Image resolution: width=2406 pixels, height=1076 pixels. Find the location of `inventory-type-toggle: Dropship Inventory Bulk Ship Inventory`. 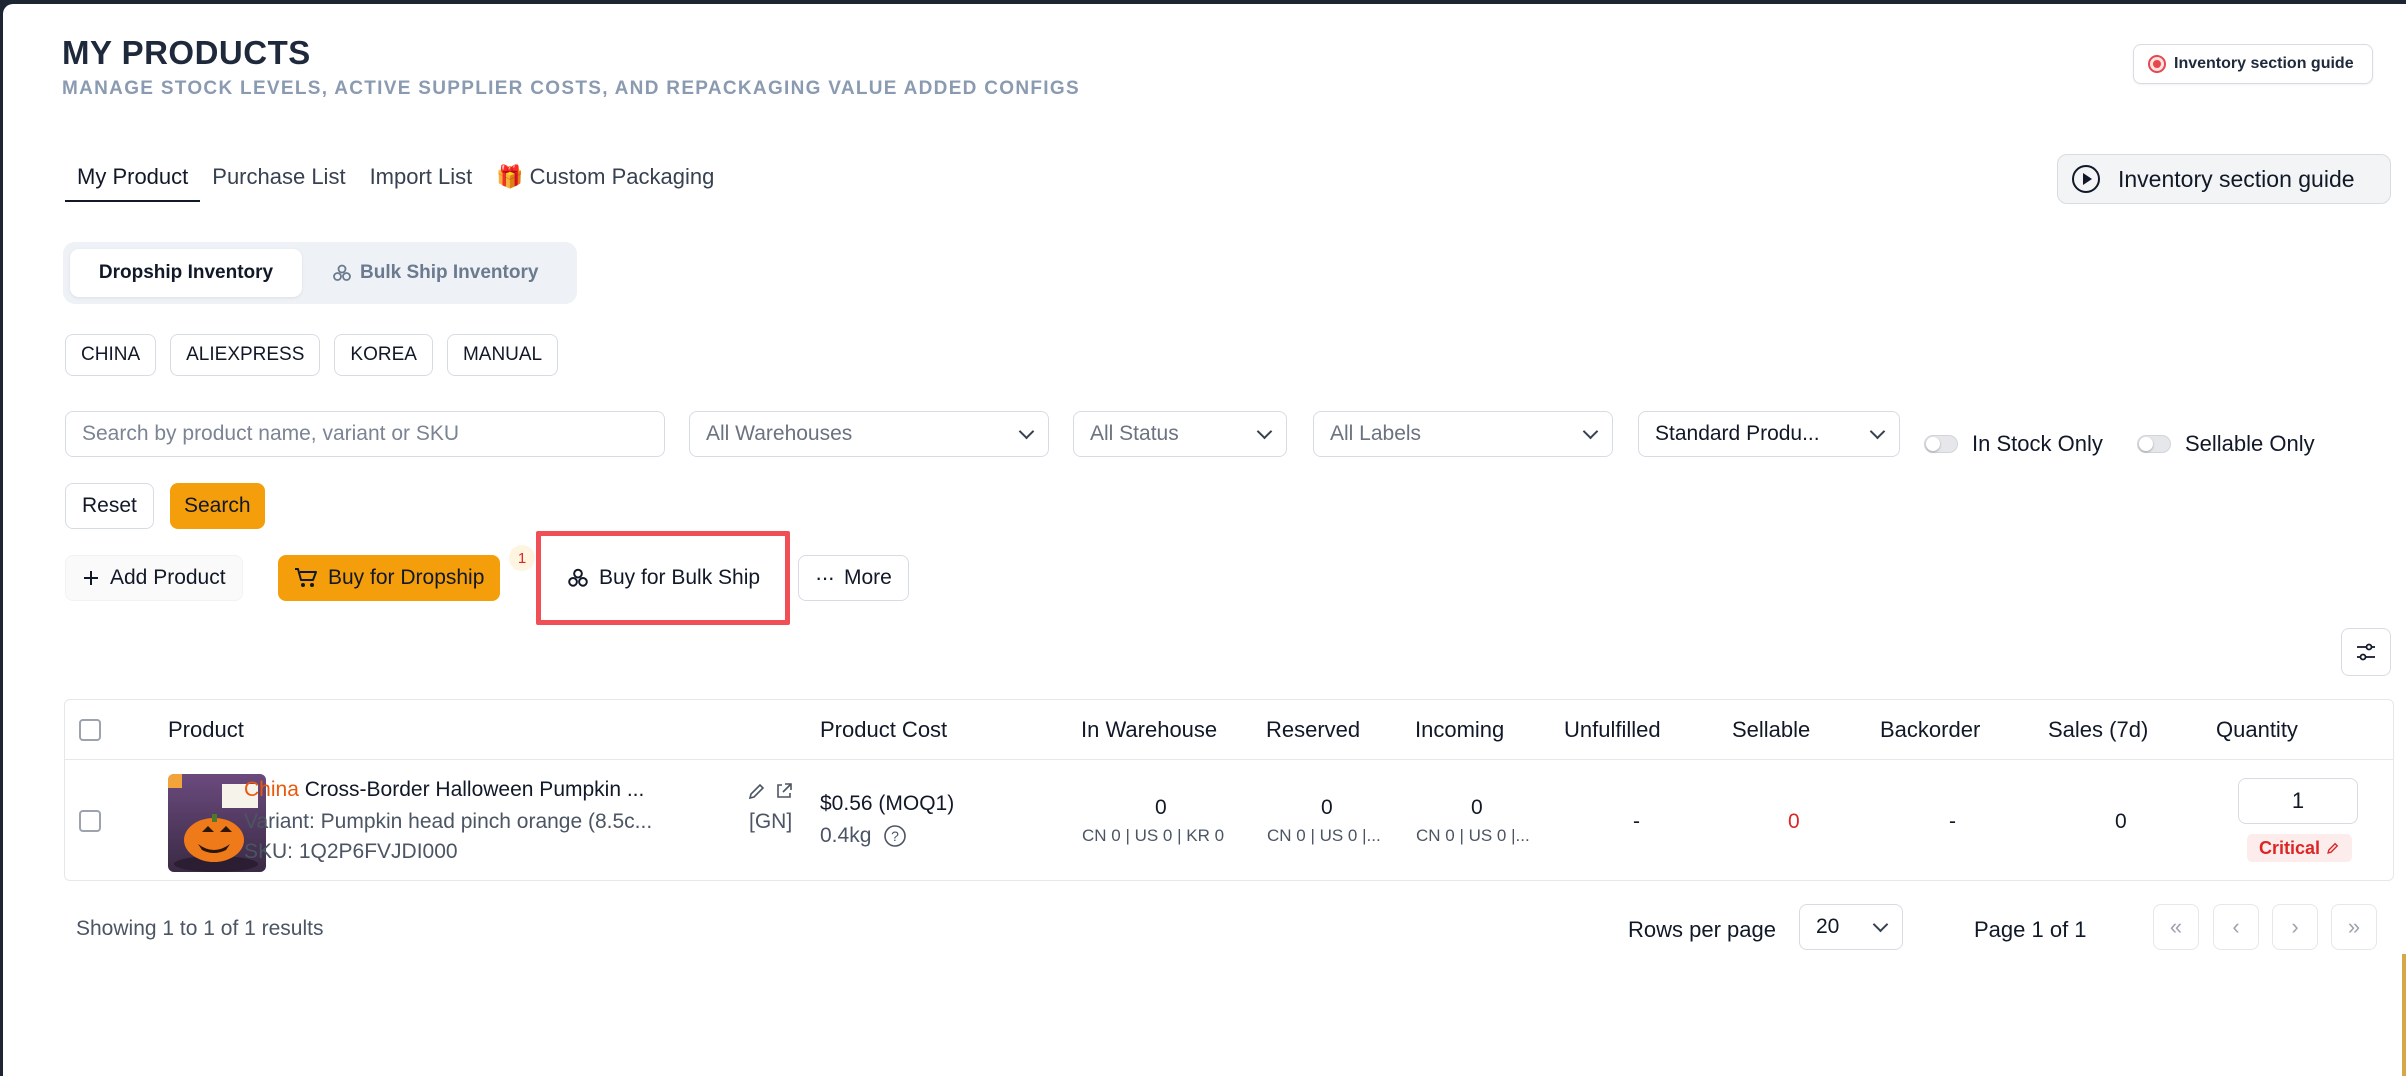

inventory-type-toggle: Dropship Inventory Bulk Ship Inventory is located at coordinates (320, 273).